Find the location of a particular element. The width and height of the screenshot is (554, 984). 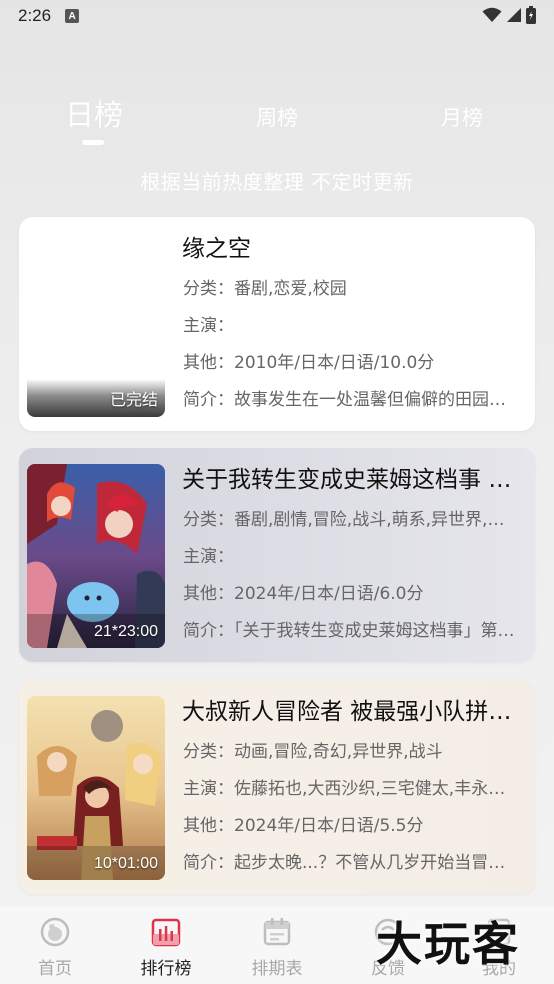

tab-weekly: 周榜 is located at coordinates (277, 117).